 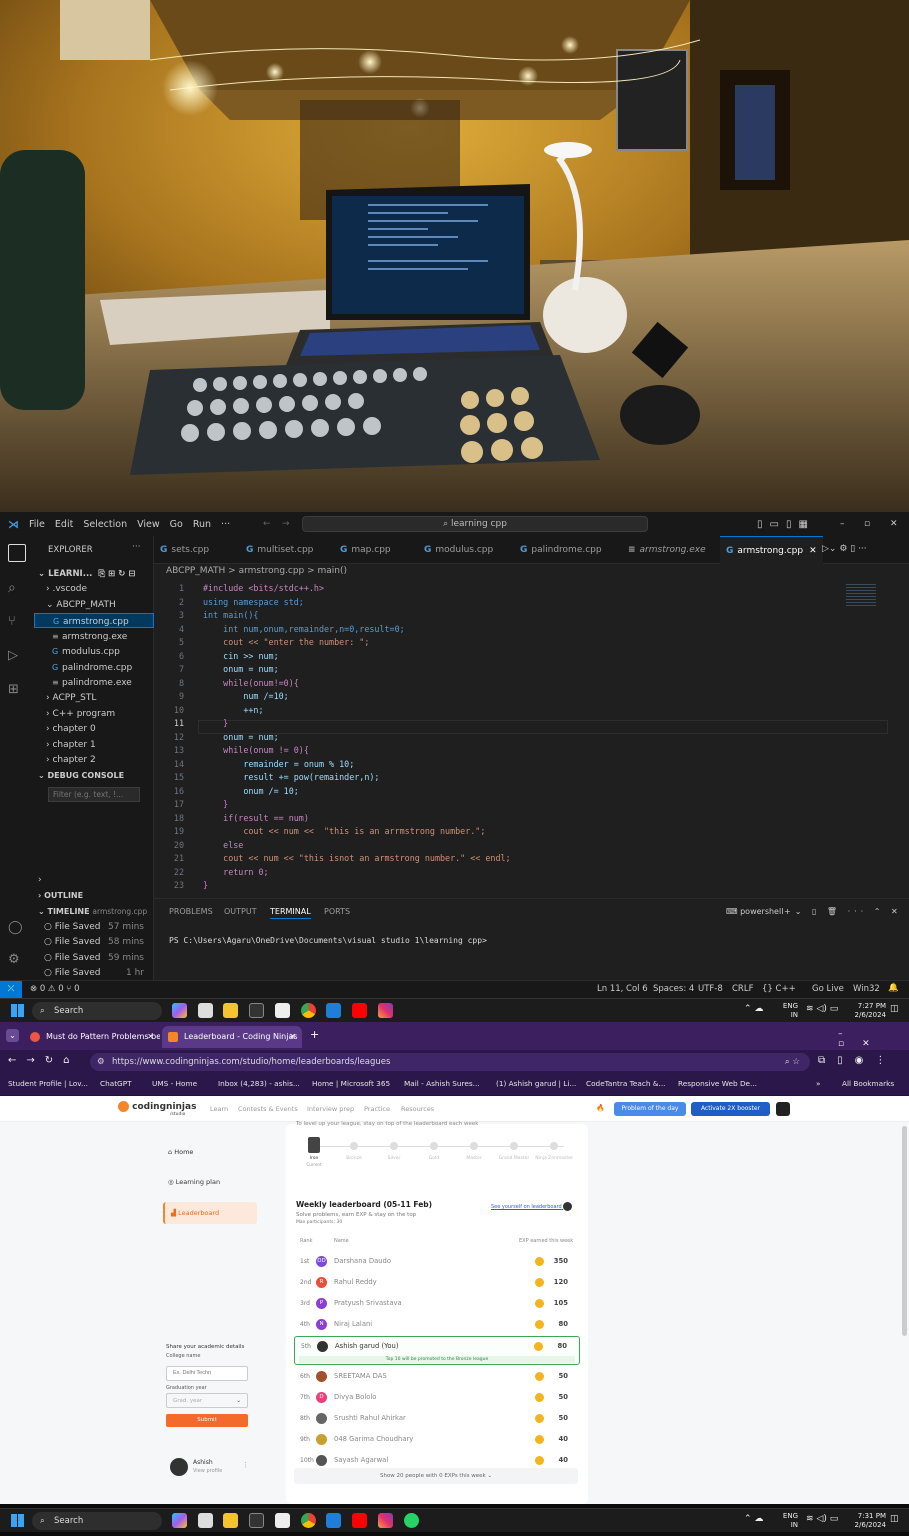 I want to click on table-row: 3rd P Pratyush Srivastava 105, so click(x=437, y=1303).